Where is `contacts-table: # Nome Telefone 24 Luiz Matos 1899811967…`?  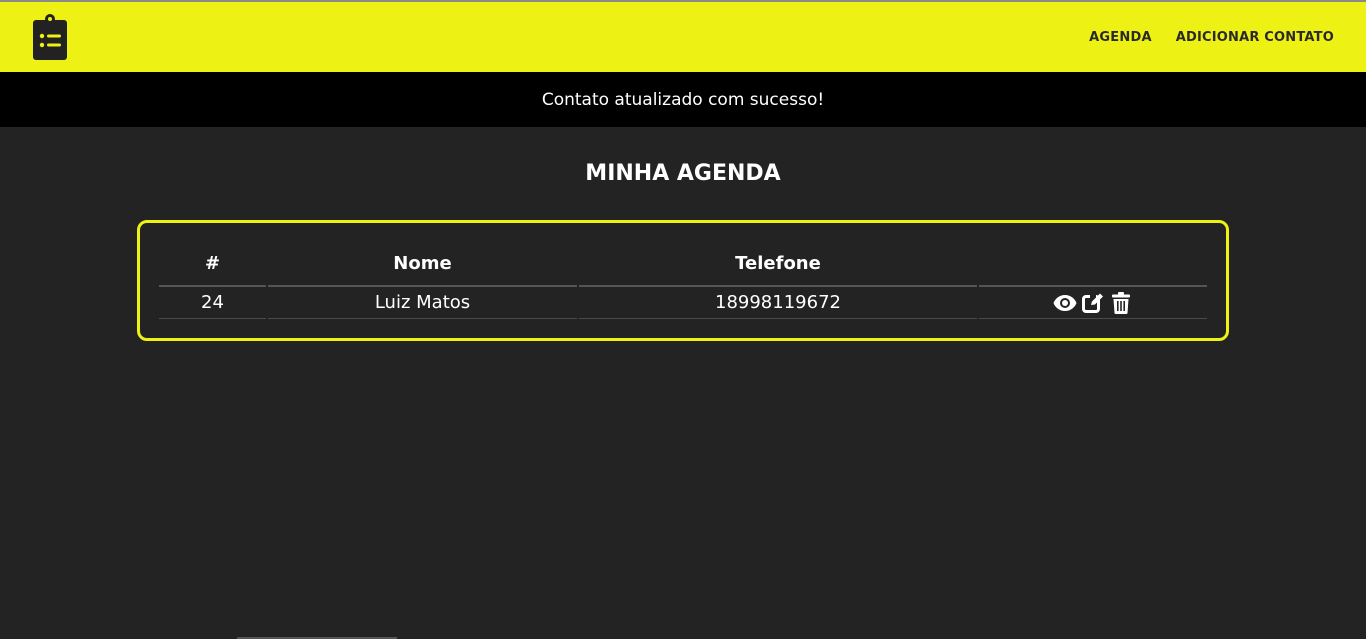 contacts-table: # Nome Telefone 24 Luiz Matos 1899811967… is located at coordinates (683, 280).